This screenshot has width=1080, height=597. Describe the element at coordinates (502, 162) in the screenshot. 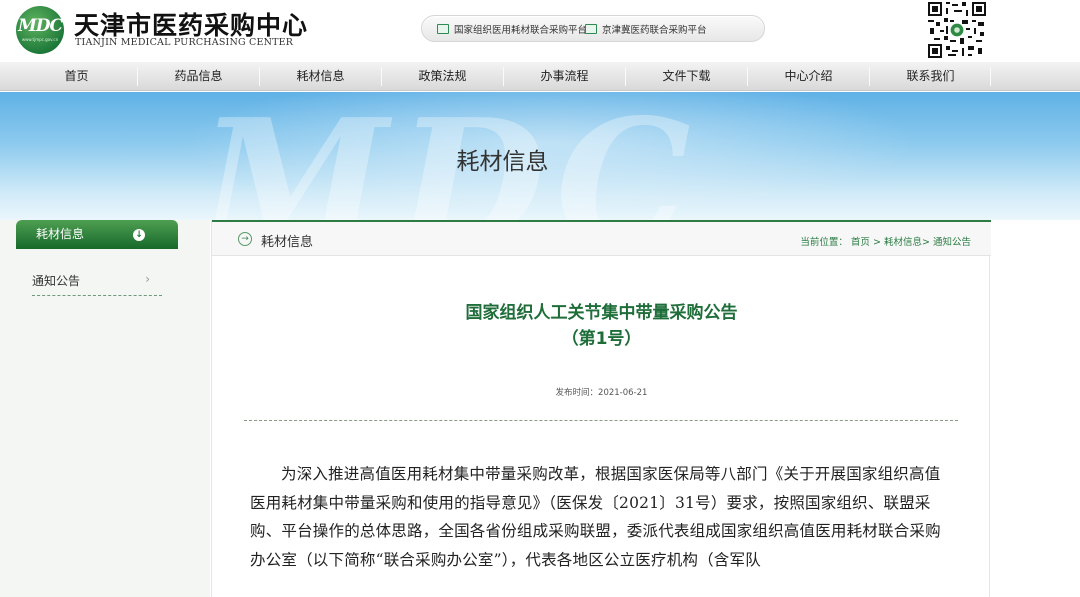

I see `banner-title: 耗材信息` at that location.